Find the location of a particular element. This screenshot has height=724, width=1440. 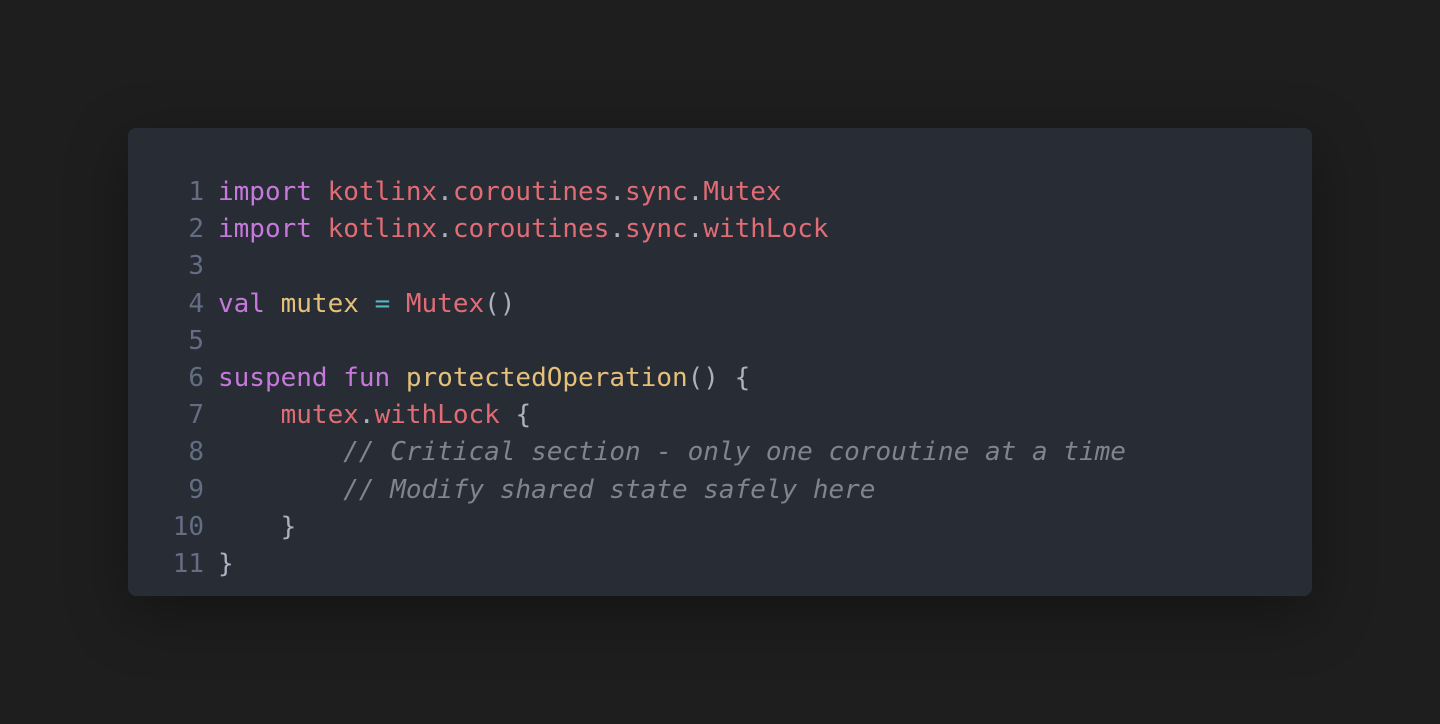

line-number: 10 is located at coordinates (188, 526).